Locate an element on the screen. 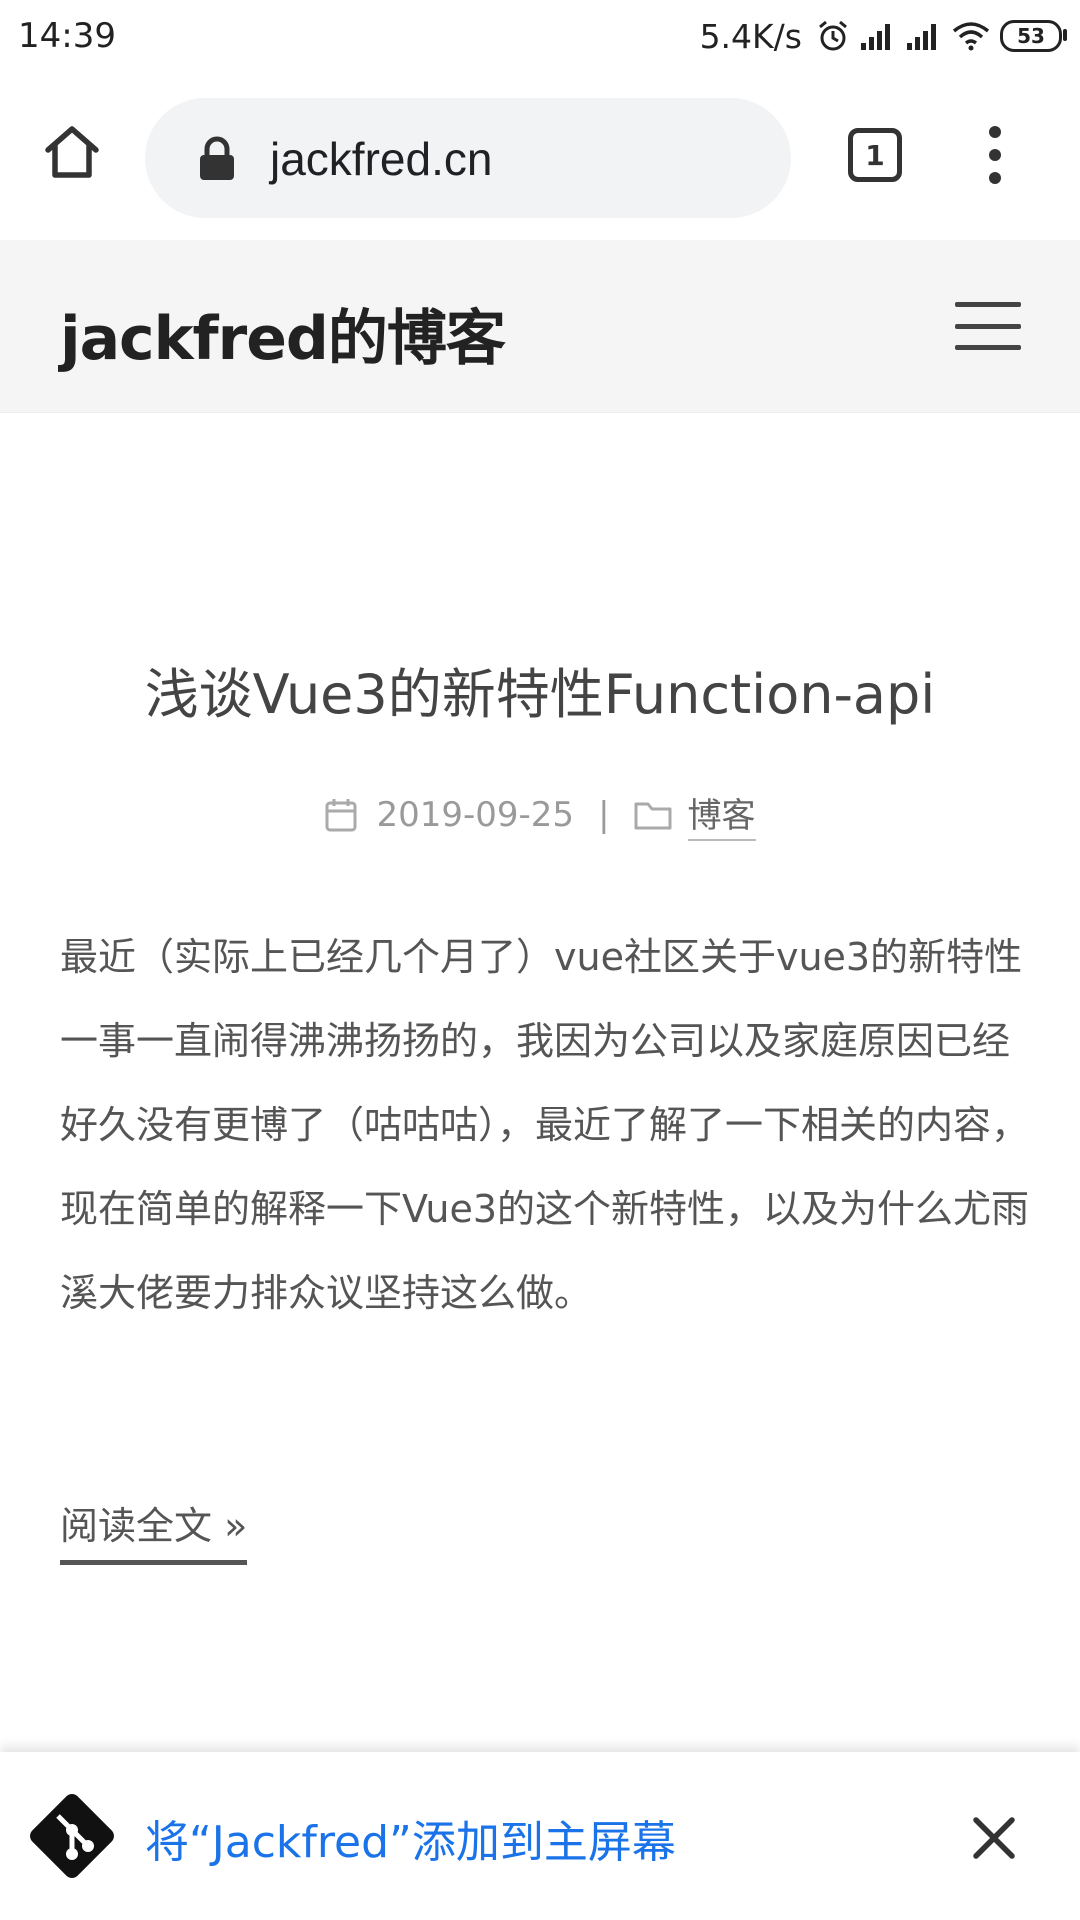  address-bar: jackfred.cn is located at coordinates (468, 158).